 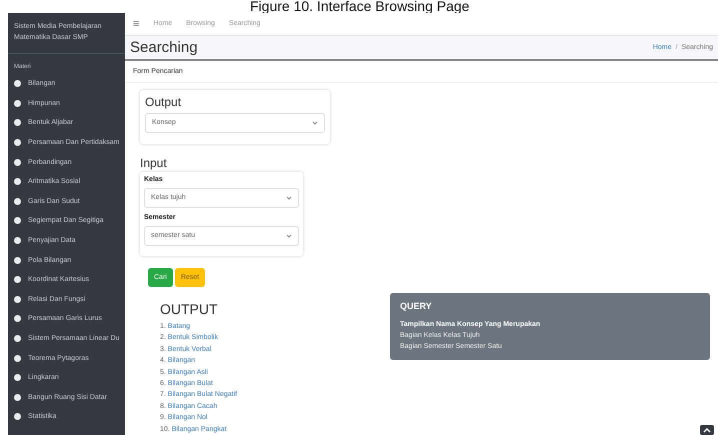 What do you see at coordinates (189, 308) in the screenshot?
I see `results-heading: OUTPUT` at bounding box center [189, 308].